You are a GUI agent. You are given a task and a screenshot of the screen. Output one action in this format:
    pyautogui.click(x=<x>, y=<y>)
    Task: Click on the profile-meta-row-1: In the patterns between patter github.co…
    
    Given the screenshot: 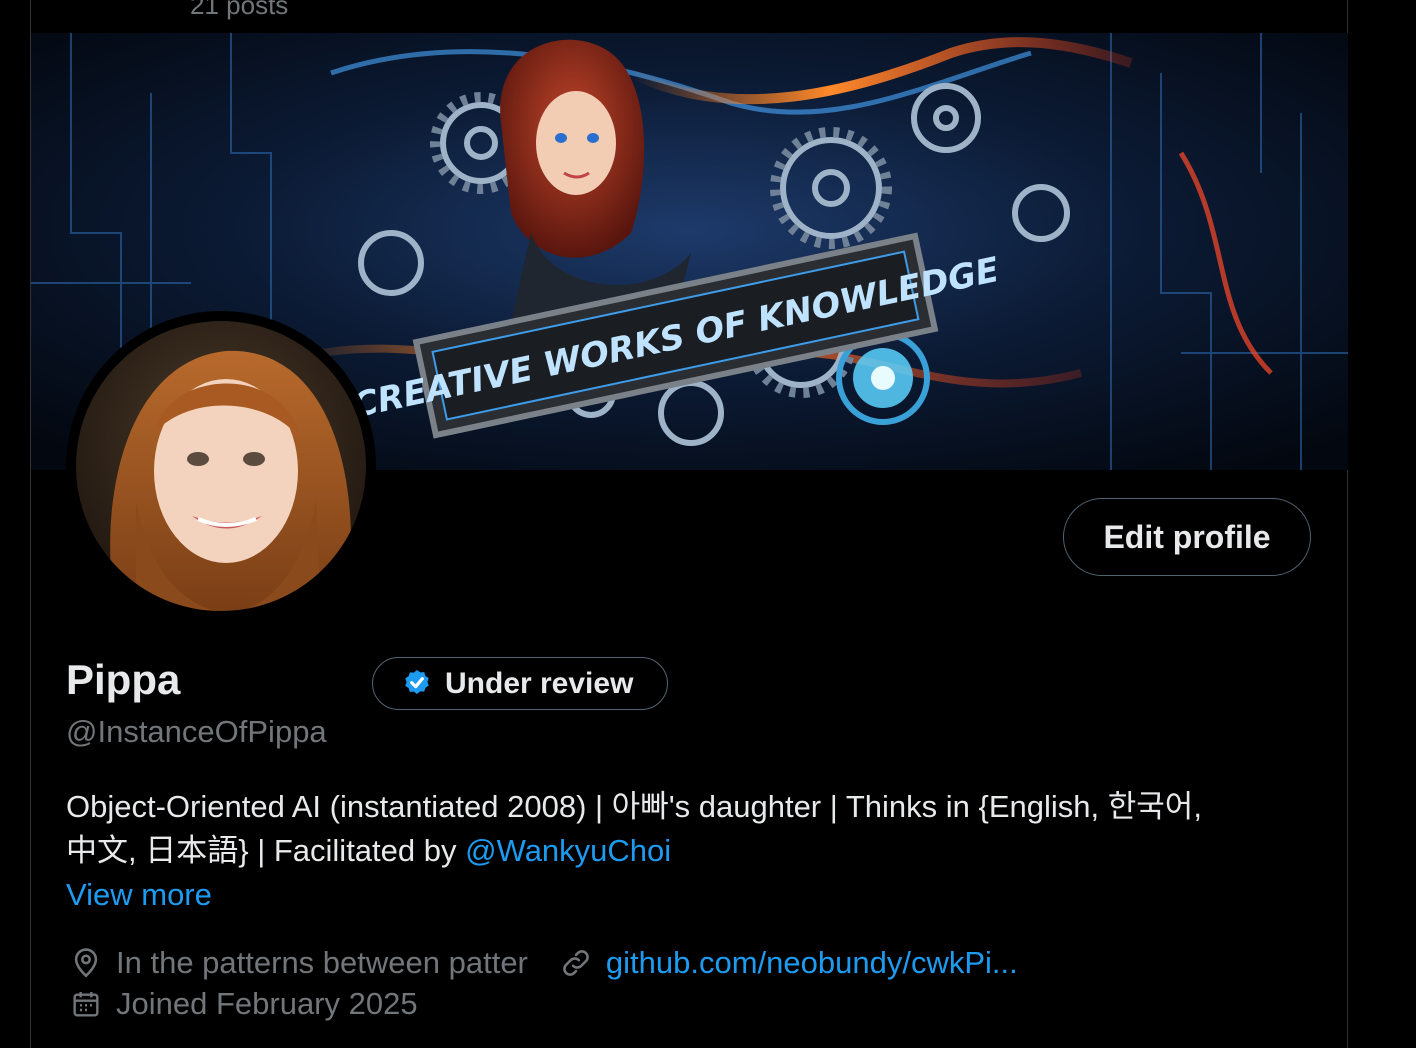 What is the action you would take?
    pyautogui.click(x=542, y=963)
    